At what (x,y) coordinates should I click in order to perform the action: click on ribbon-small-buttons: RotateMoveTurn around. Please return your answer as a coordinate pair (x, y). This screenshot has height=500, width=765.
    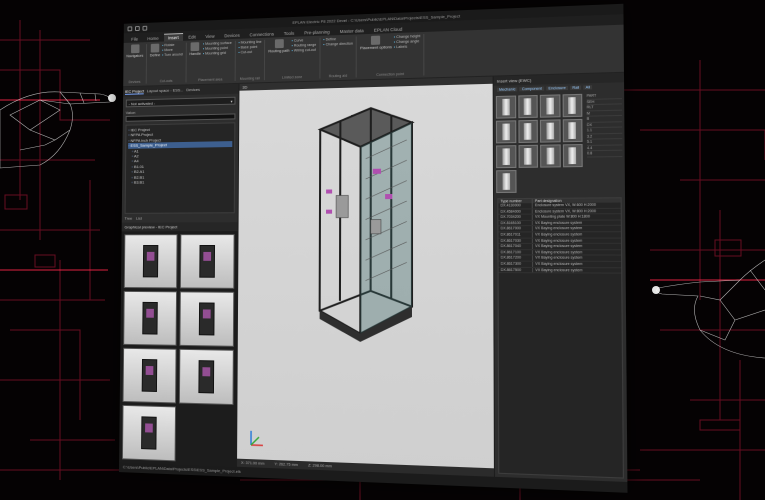
    Looking at the image, I should click on (172, 50).